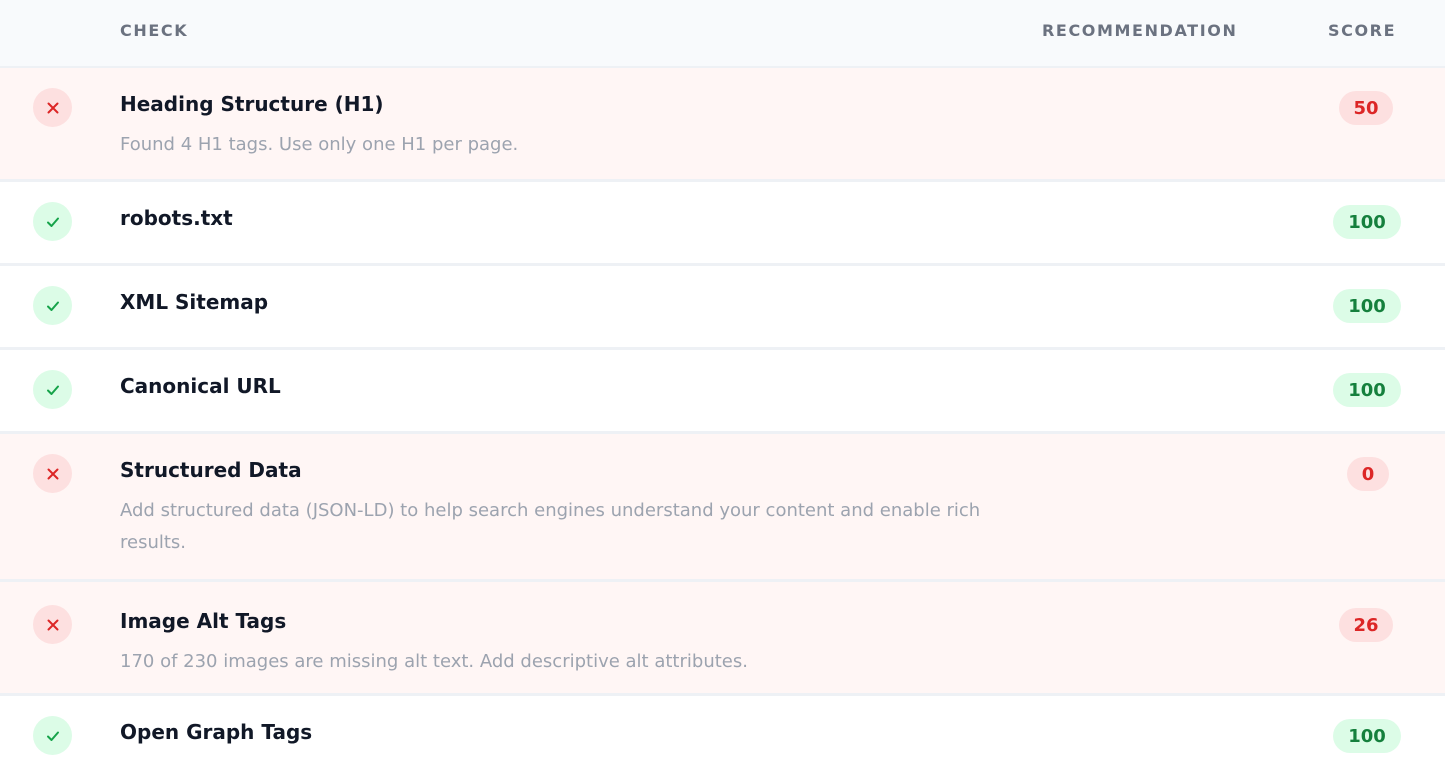  I want to click on check-title: Canonical URL, so click(200, 386).